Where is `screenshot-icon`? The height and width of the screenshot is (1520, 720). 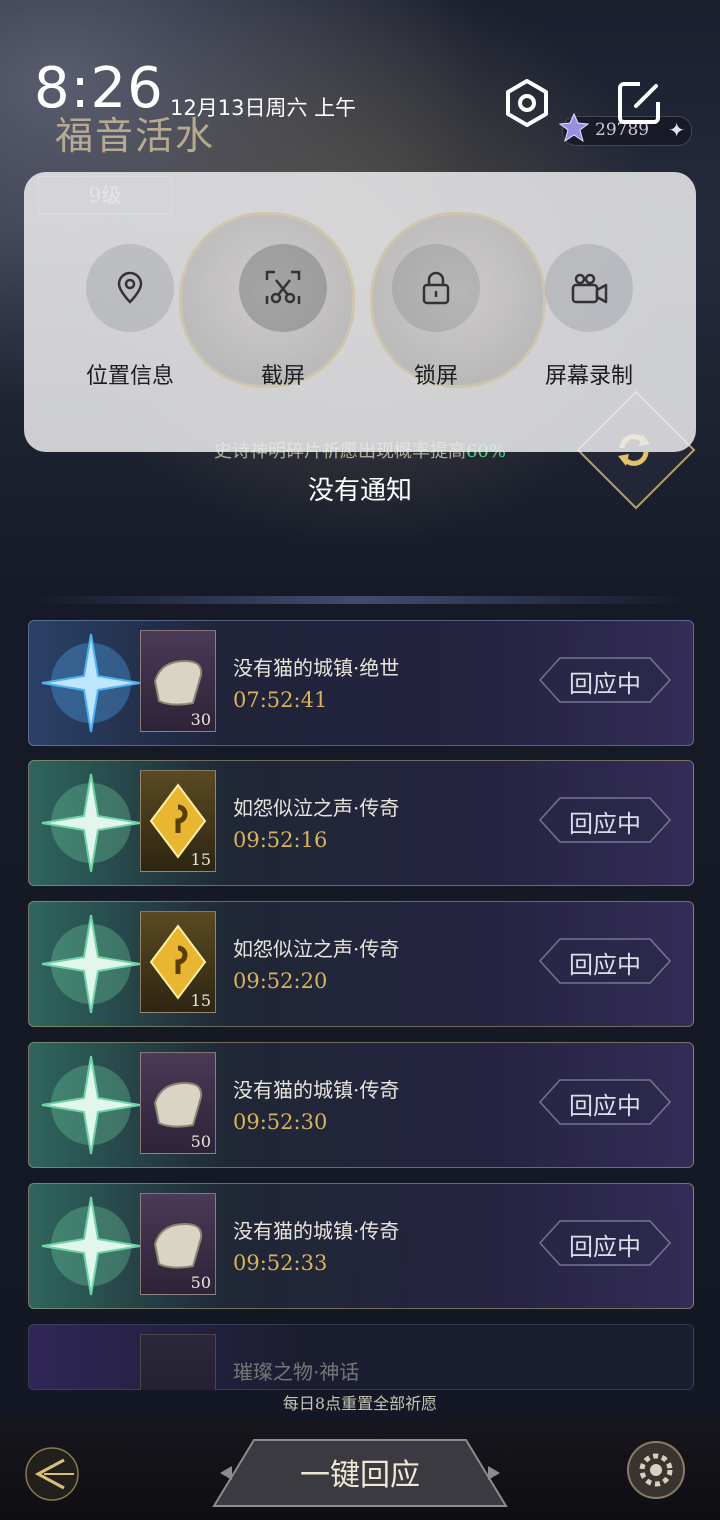
screenshot-icon is located at coordinates (283, 287).